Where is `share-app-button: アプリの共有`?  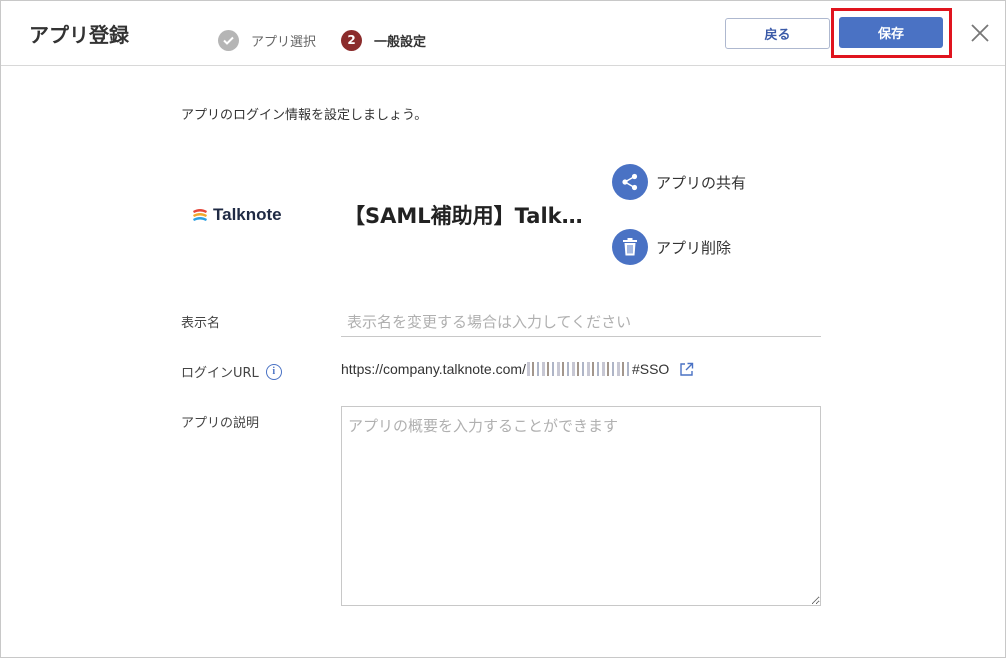
share-app-button: アプリの共有 is located at coordinates (679, 182).